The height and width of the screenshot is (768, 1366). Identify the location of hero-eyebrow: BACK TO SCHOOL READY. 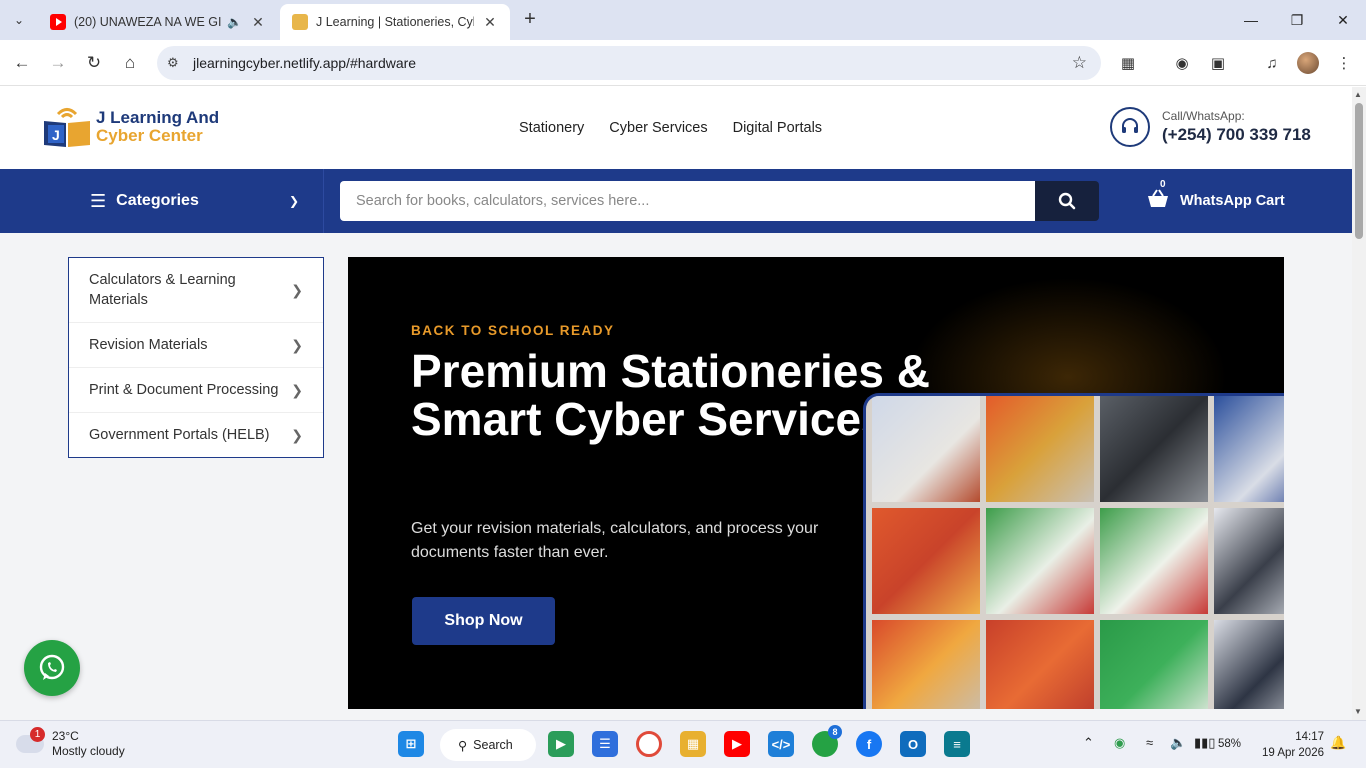
(513, 330).